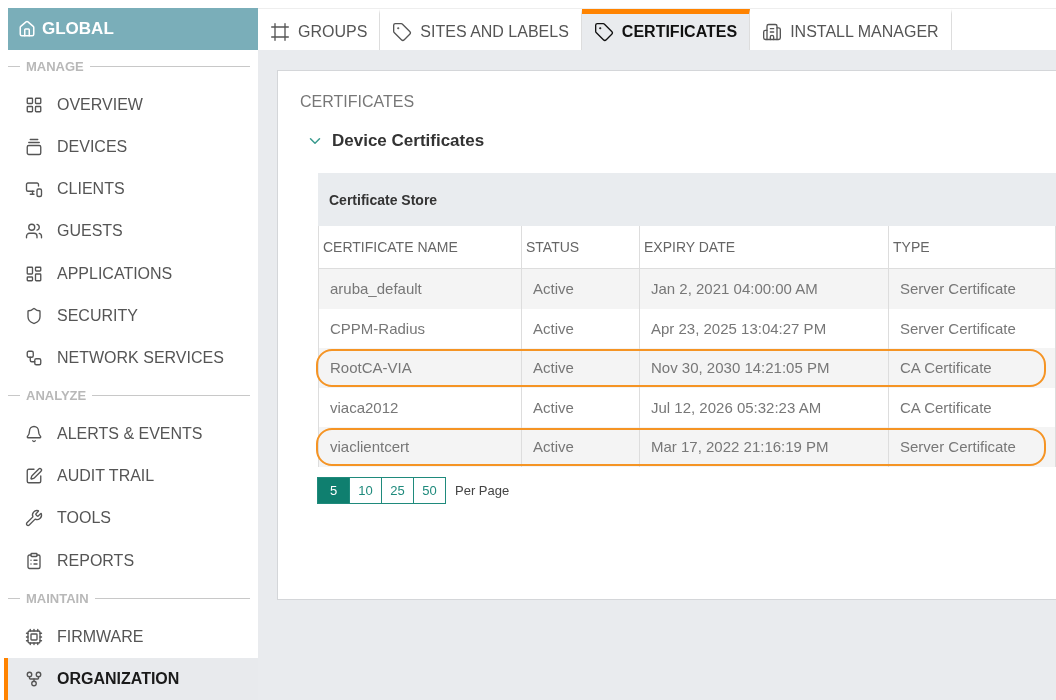  I want to click on table-cell: RootCA-VIA, so click(420, 368).